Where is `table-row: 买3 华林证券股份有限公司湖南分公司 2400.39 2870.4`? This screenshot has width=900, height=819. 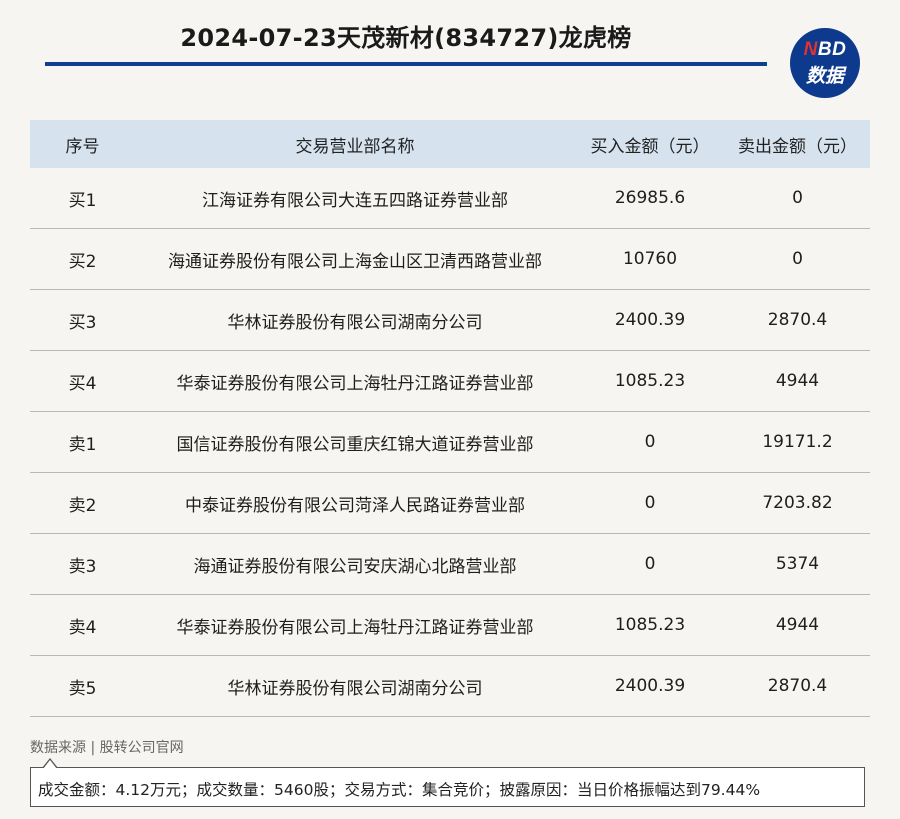
table-row: 买3 华林证券股份有限公司湖南分公司 2400.39 2870.4 is located at coordinates (450, 320).